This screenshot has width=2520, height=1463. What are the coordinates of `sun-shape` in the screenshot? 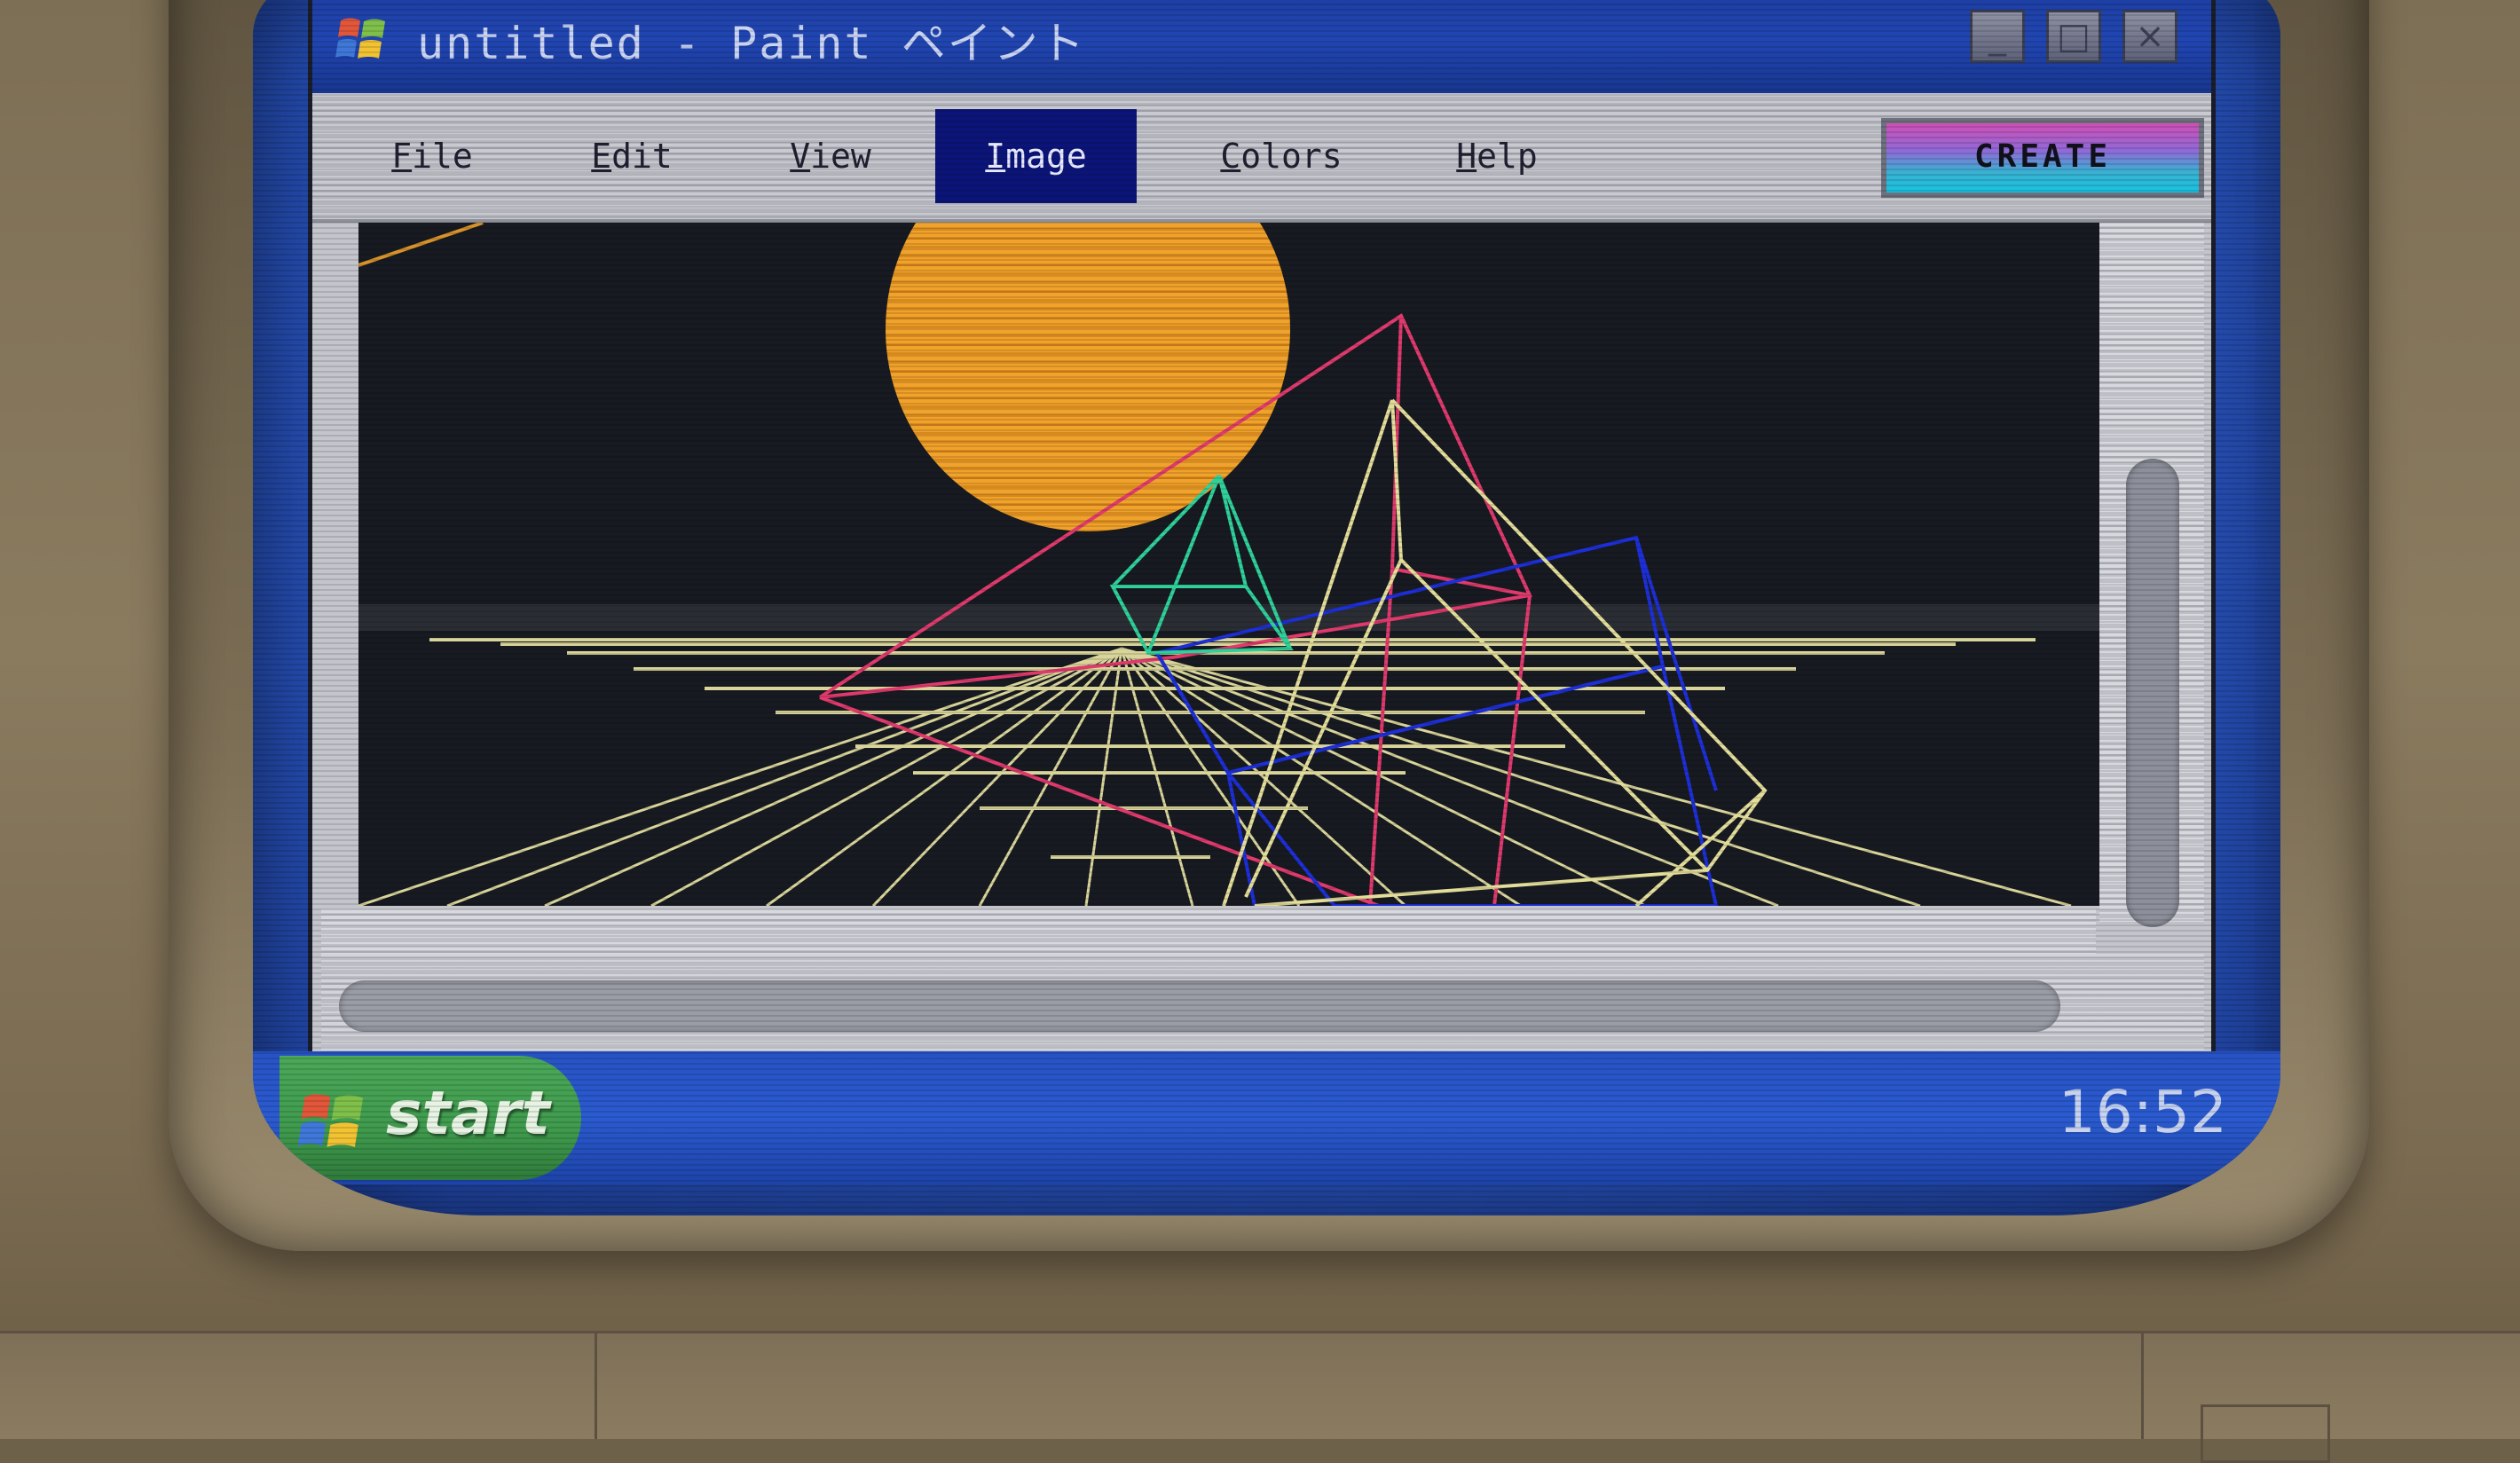 It's located at (1088, 377).